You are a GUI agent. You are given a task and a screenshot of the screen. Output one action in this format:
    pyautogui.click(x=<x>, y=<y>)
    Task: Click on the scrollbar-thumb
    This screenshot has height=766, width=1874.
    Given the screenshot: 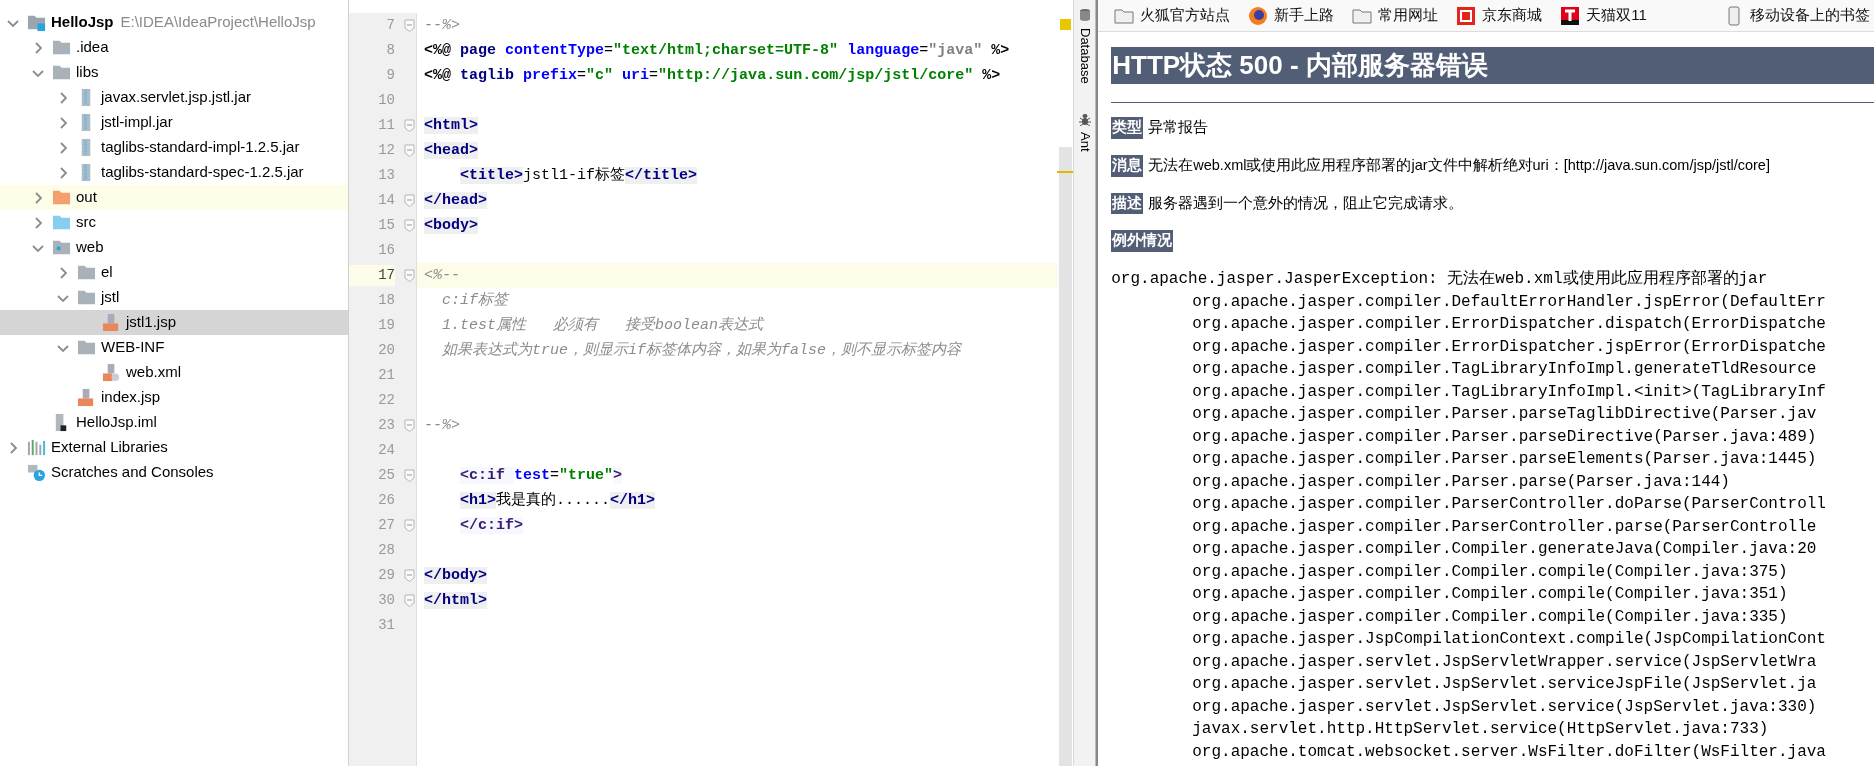 What is the action you would take?
    pyautogui.click(x=1065, y=456)
    